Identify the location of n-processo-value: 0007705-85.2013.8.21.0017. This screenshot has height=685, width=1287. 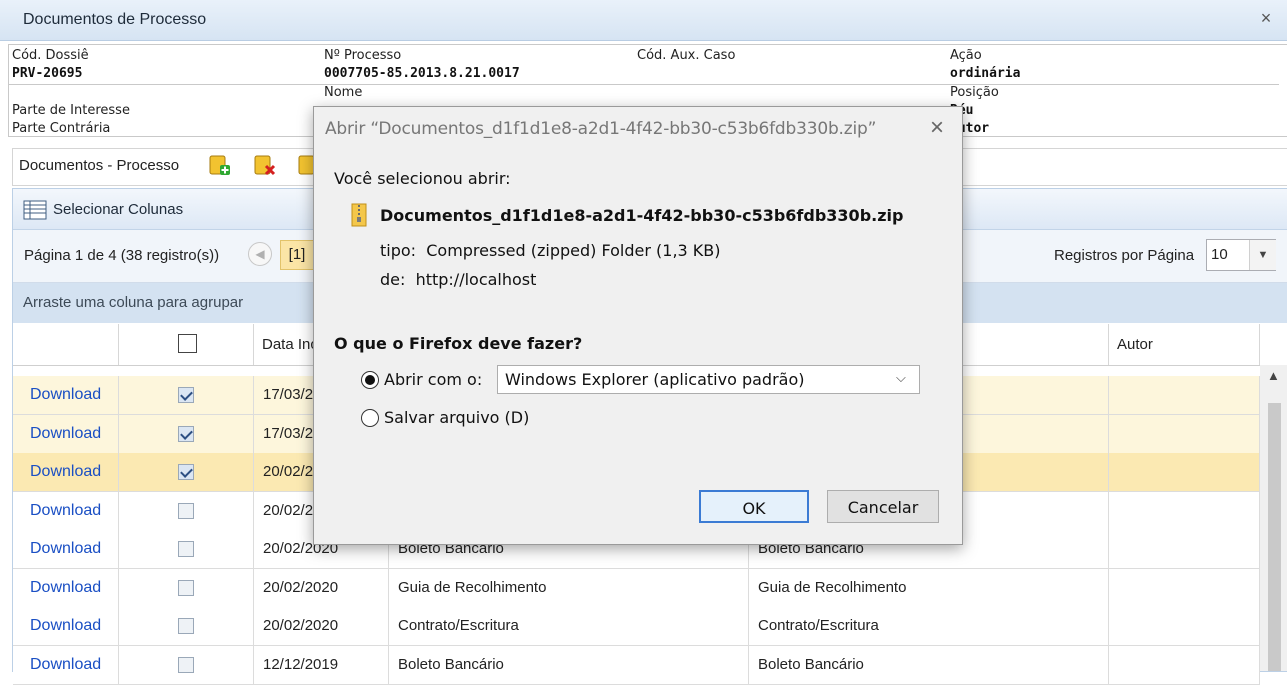
(422, 73).